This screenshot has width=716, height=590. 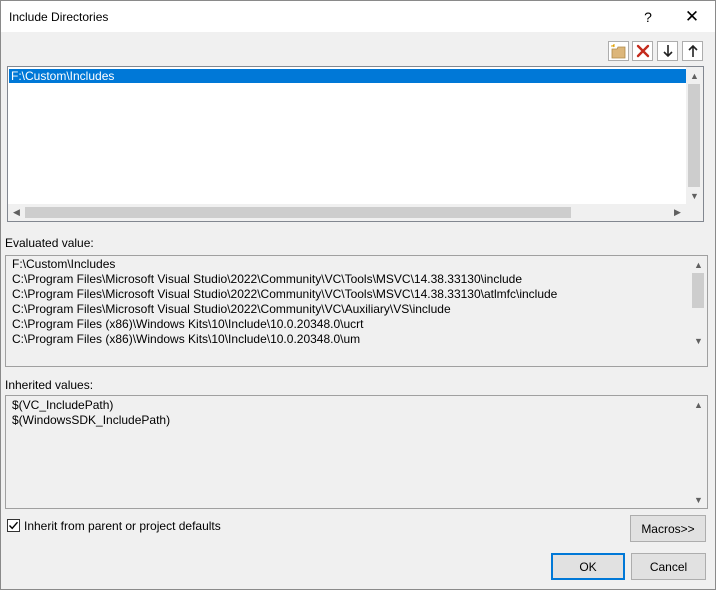 I want to click on checkmark-icon, so click(x=13, y=525).